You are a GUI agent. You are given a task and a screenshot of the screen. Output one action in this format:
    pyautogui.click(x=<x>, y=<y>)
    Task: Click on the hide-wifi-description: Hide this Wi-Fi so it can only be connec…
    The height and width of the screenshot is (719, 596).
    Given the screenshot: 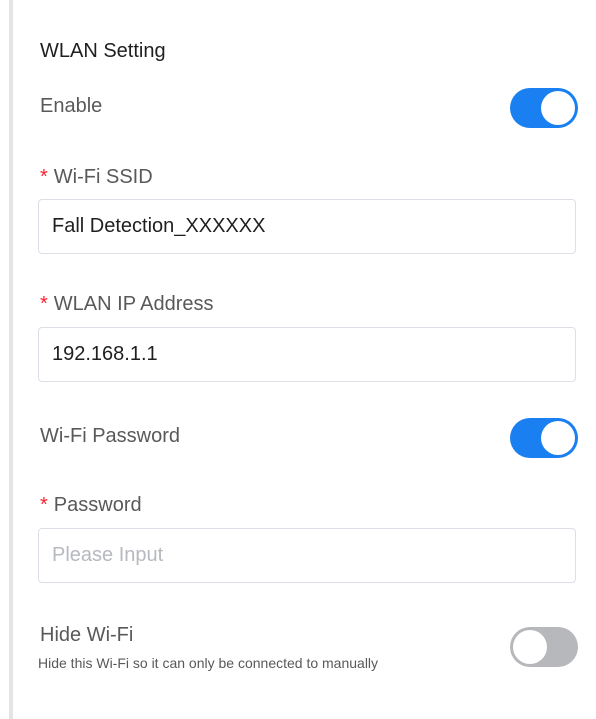 What is the action you would take?
    pyautogui.click(x=208, y=663)
    